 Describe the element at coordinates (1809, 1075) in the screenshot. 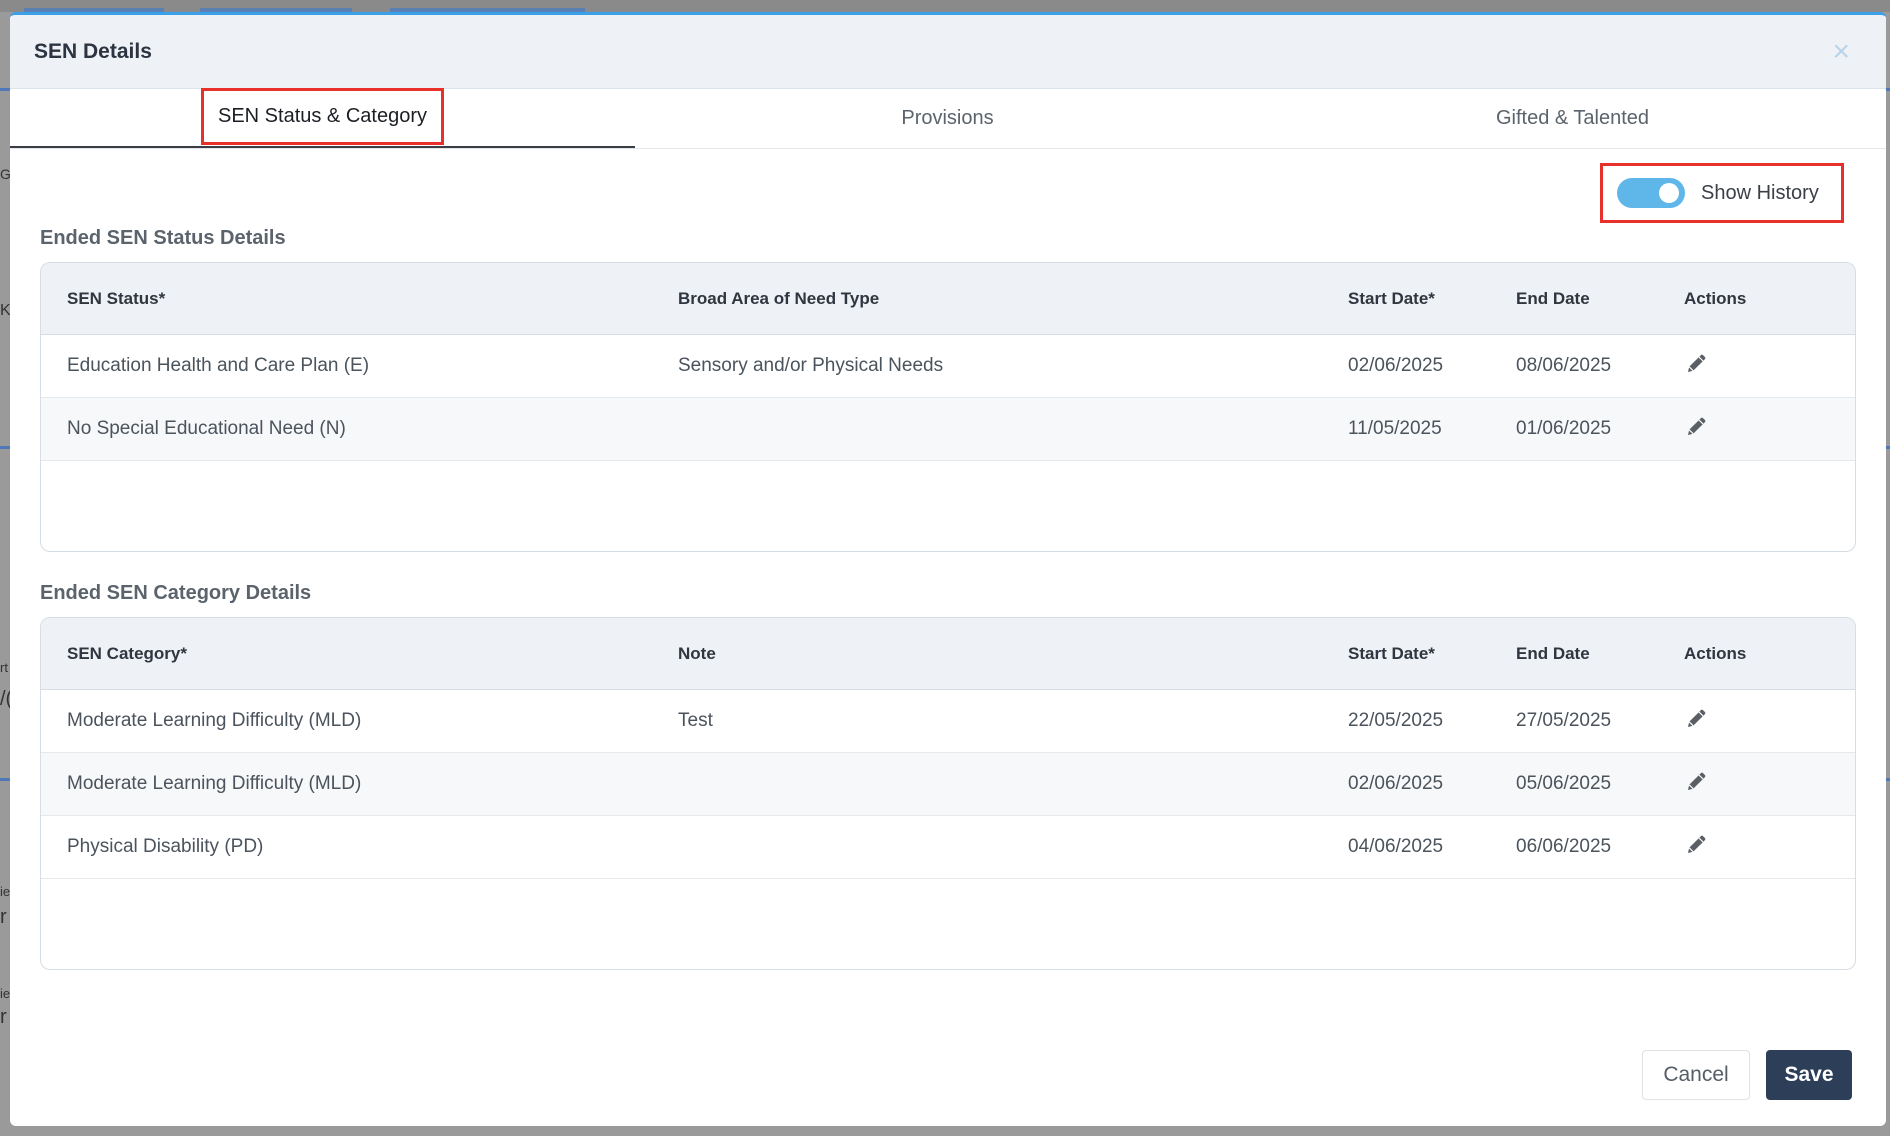

I see `save-button: Save` at that location.